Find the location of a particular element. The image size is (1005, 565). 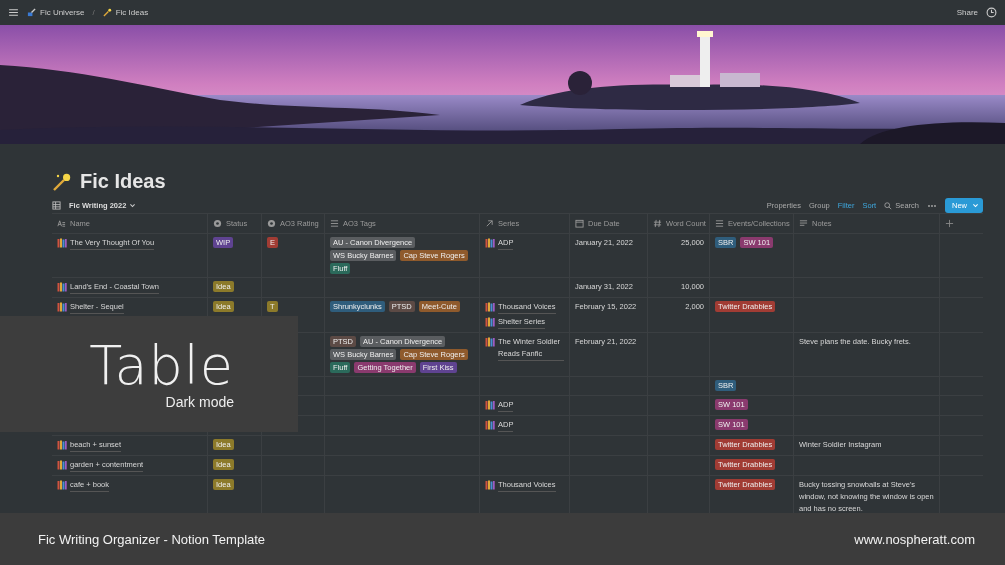

share-button: Share is located at coordinates (967, 12).